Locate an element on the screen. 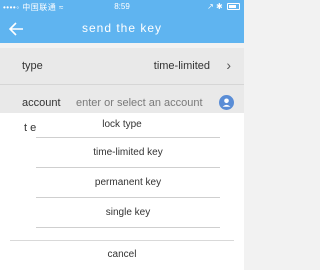  page-title: send the key is located at coordinates (122, 28).